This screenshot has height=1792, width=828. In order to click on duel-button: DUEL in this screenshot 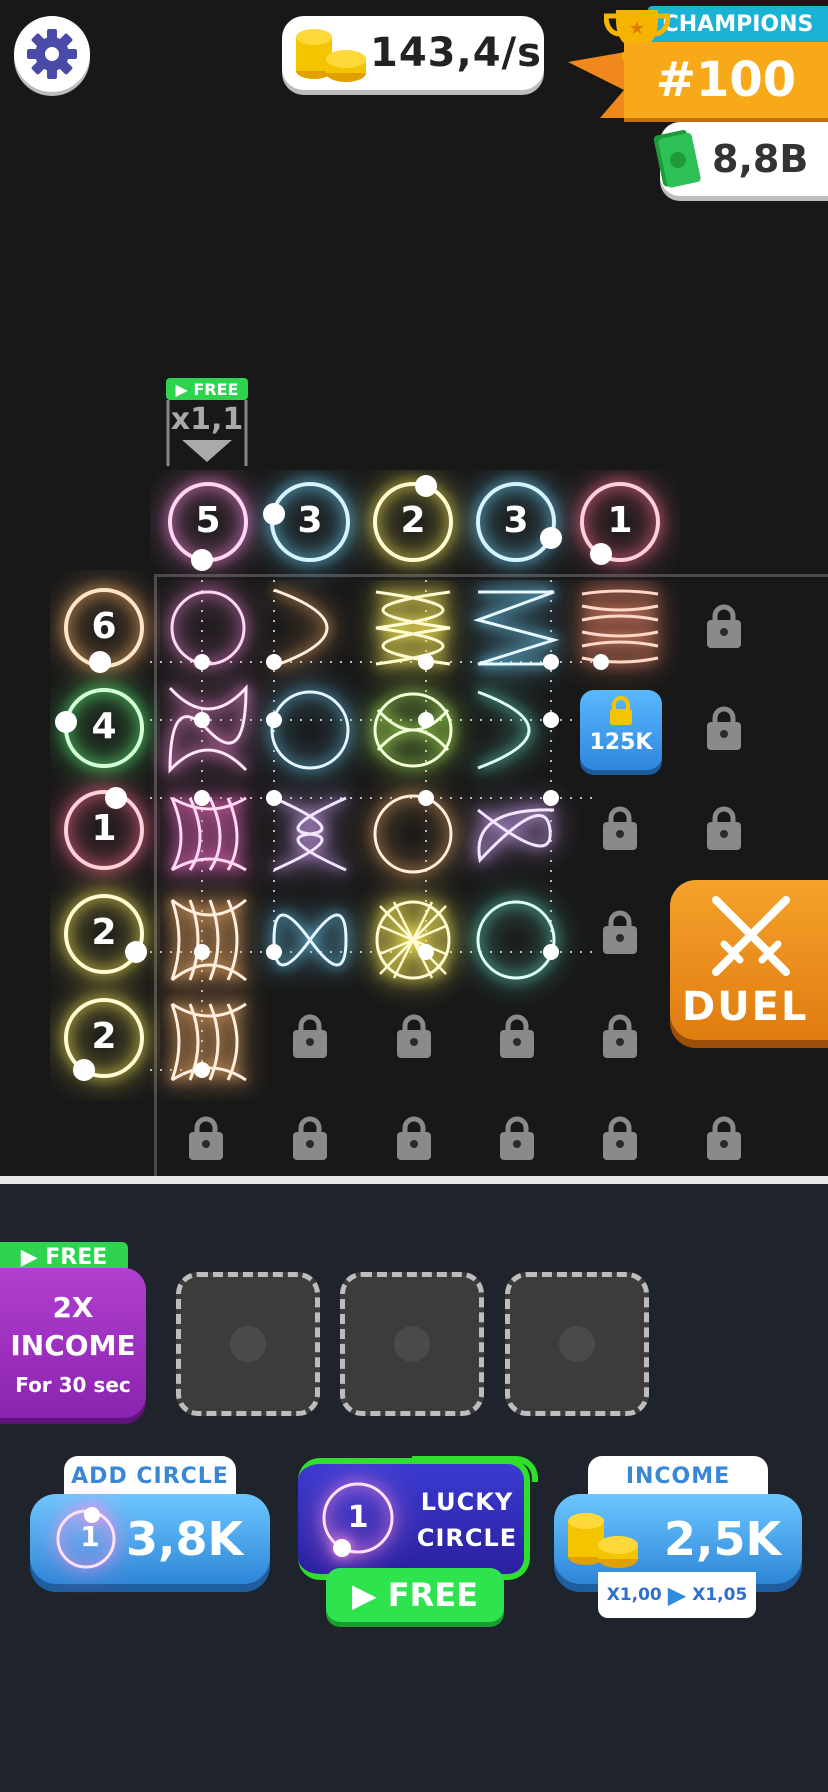, I will do `click(749, 960)`.